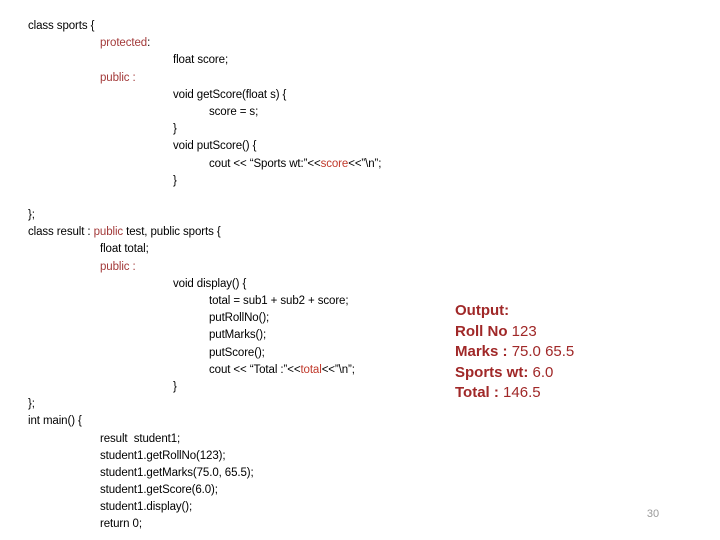 This screenshot has width=720, height=540. What do you see at coordinates (61, 232) in the screenshot?
I see `code-text: class result :` at bounding box center [61, 232].